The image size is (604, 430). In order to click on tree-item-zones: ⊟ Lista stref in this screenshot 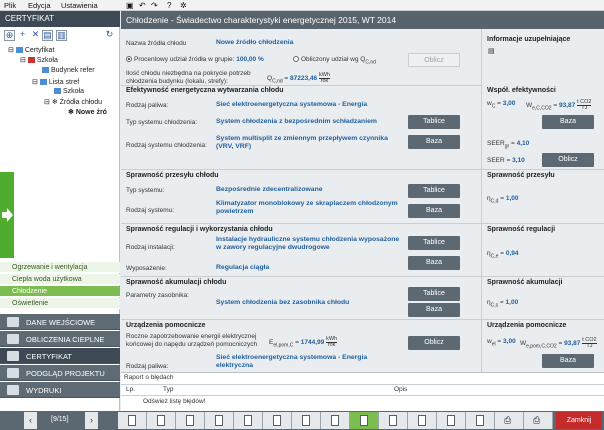, I will do `click(55, 82)`.